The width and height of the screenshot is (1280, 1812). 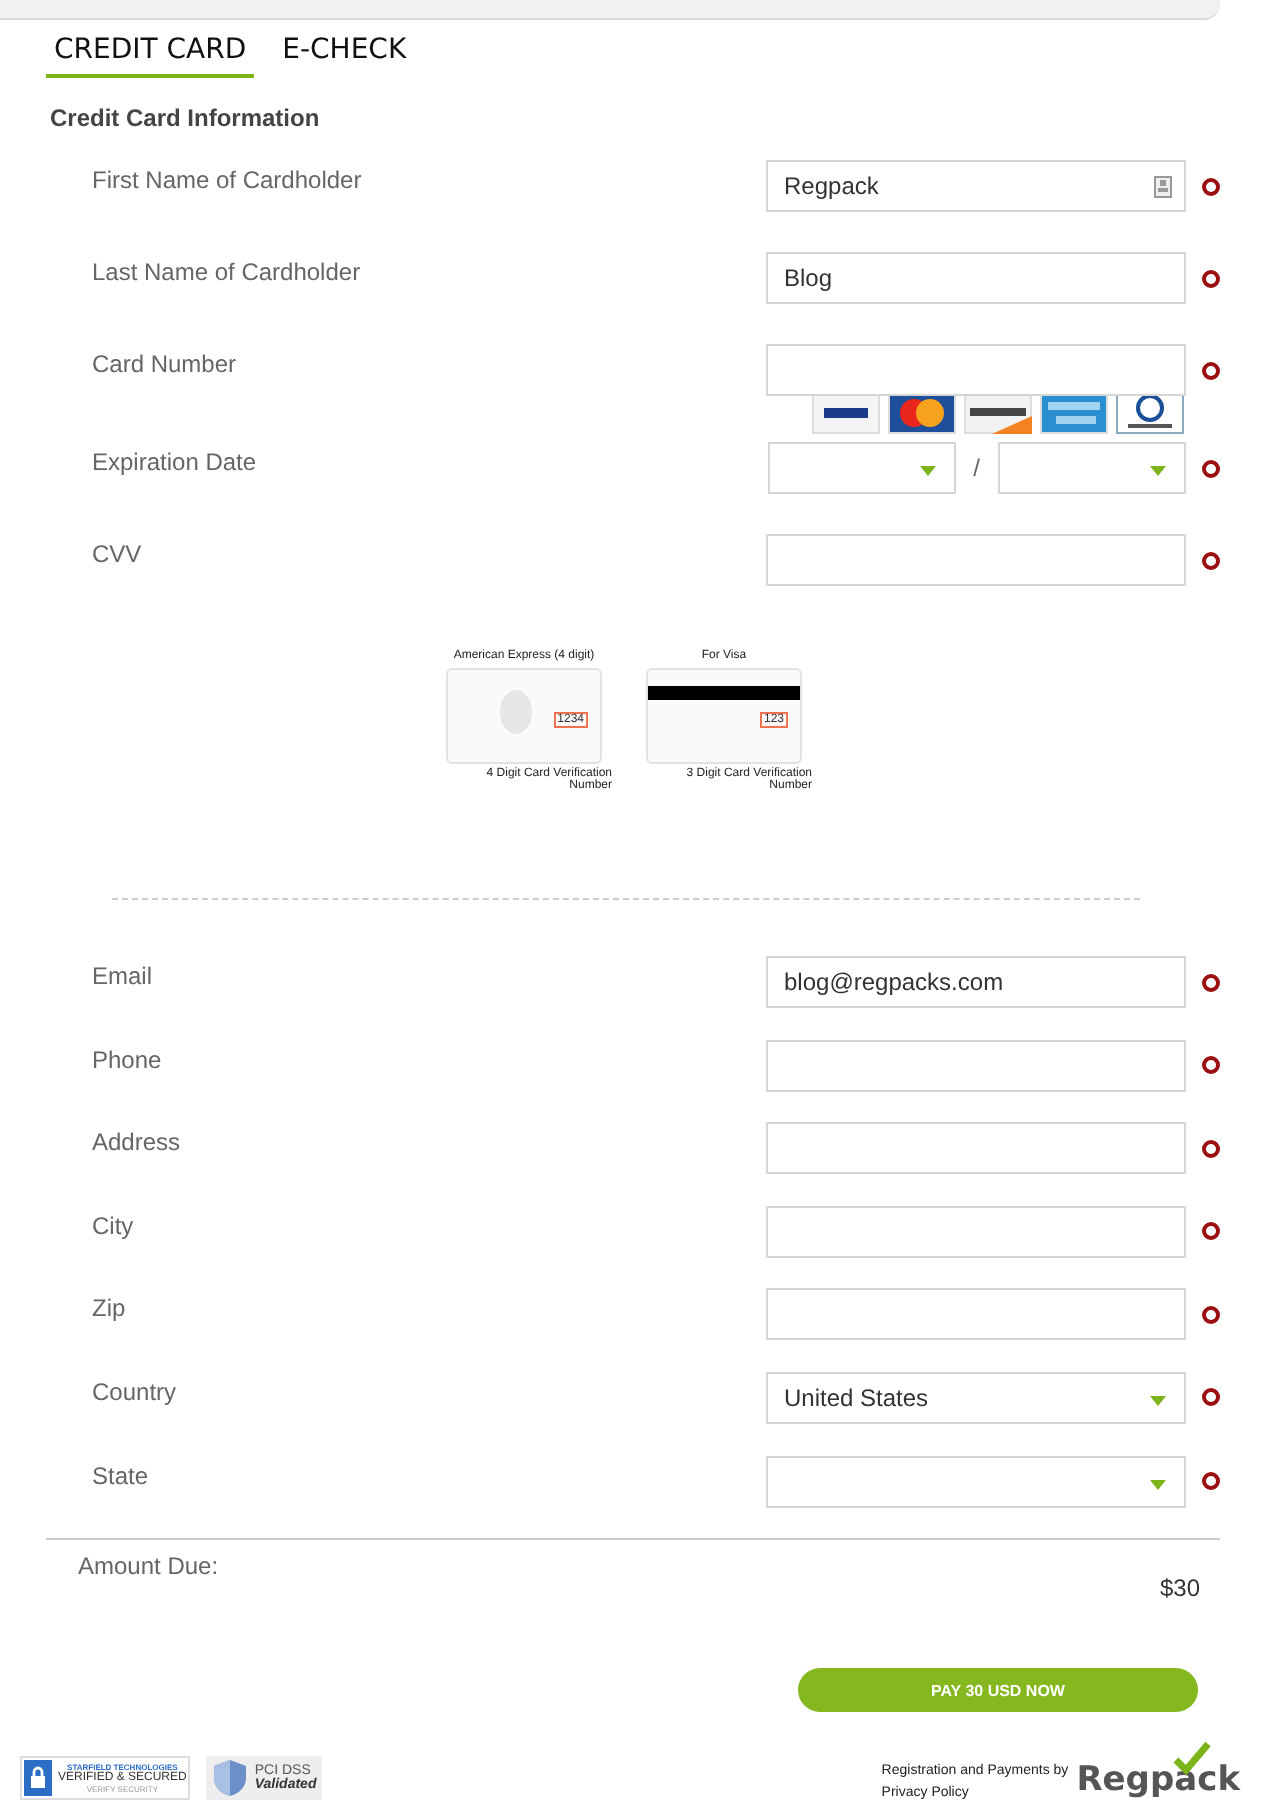 I want to click on payment-tab: E-CHECK, so click(x=344, y=55).